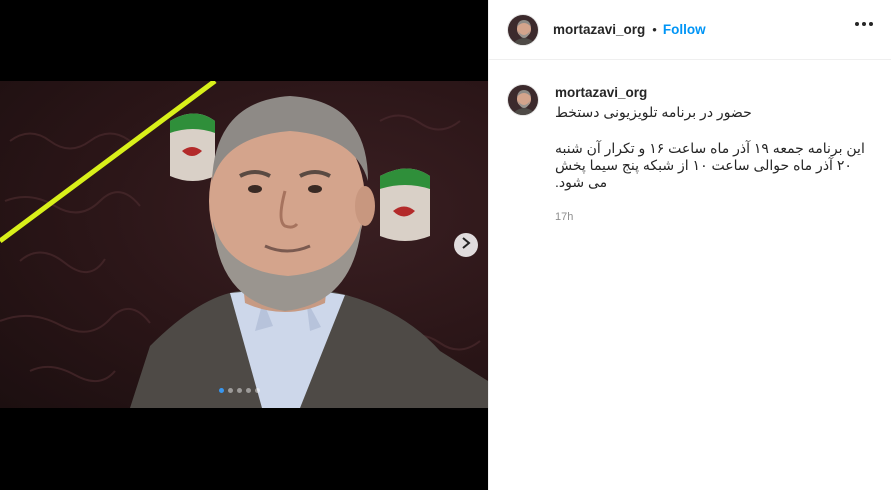 This screenshot has height=490, width=891. Describe the element at coordinates (716, 217) in the screenshot. I see `post-timestamp: 17h` at that location.